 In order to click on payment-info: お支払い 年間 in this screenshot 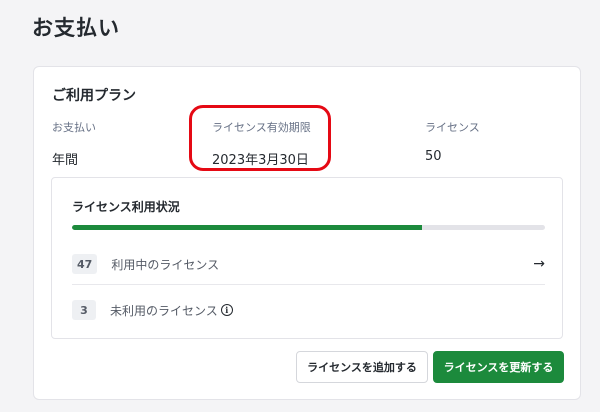, I will do `click(74, 143)`.